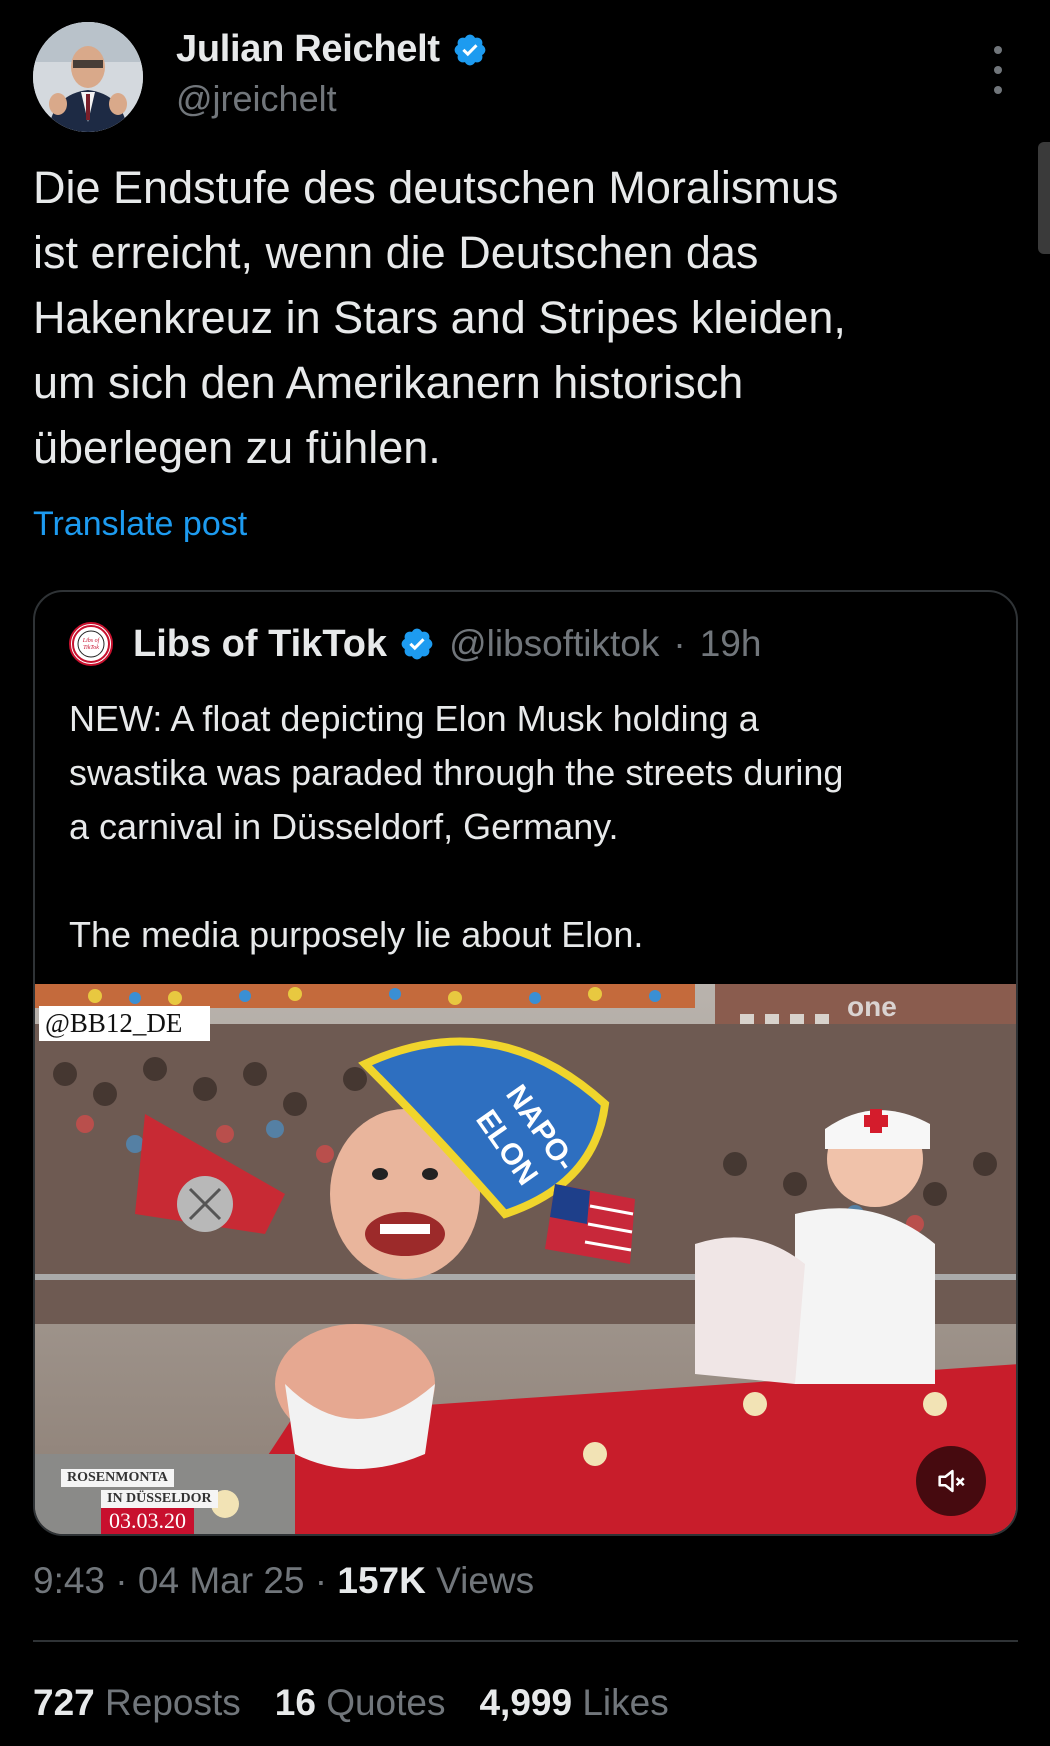 This screenshot has height=1746, width=1050. Describe the element at coordinates (140, 524) in the screenshot. I see `translate-post-link: Translate post` at that location.